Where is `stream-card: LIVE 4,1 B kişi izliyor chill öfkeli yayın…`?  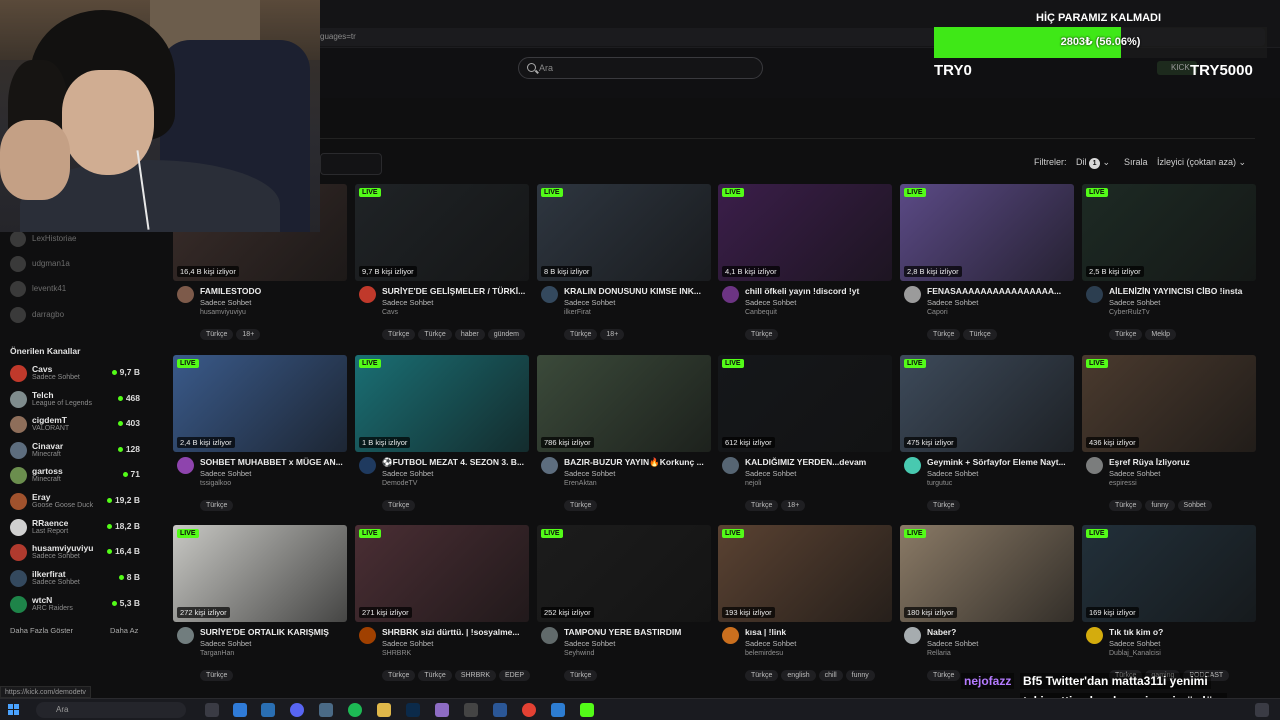 stream-card: LIVE 4,1 B kişi izliyor chill öfkeli yayın… is located at coordinates (805, 264).